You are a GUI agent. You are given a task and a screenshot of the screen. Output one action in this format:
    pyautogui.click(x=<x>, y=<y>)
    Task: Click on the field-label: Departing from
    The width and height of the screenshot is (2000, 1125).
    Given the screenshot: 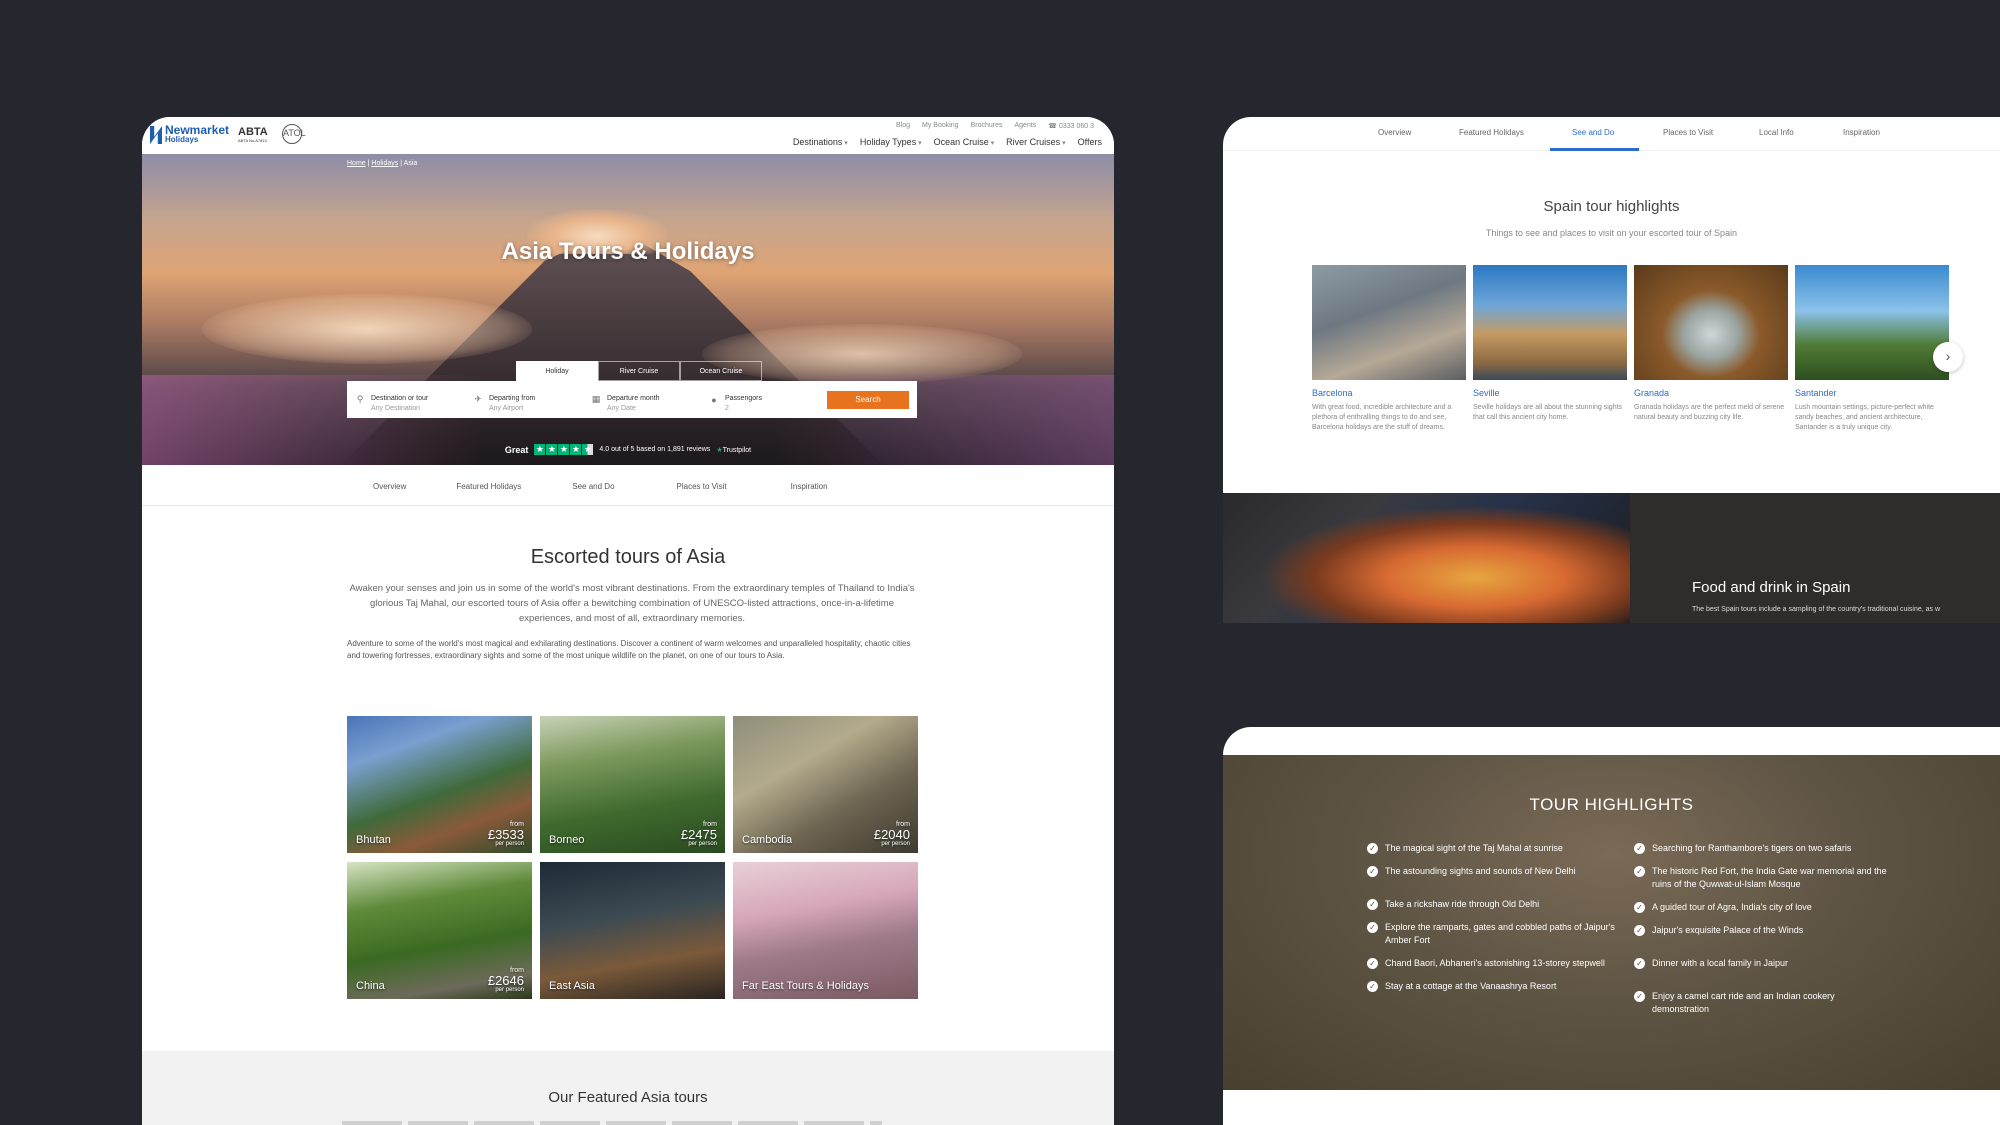 What is the action you would take?
    pyautogui.click(x=512, y=398)
    